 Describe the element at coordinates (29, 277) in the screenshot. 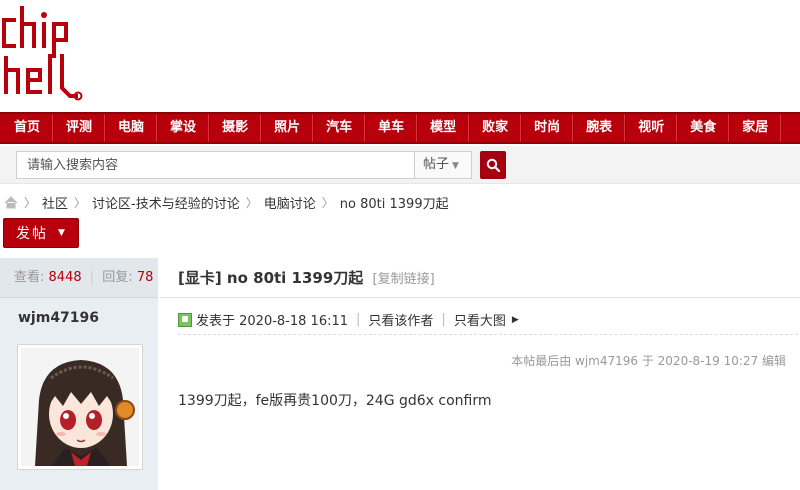

I see `views-label: 查看:` at that location.